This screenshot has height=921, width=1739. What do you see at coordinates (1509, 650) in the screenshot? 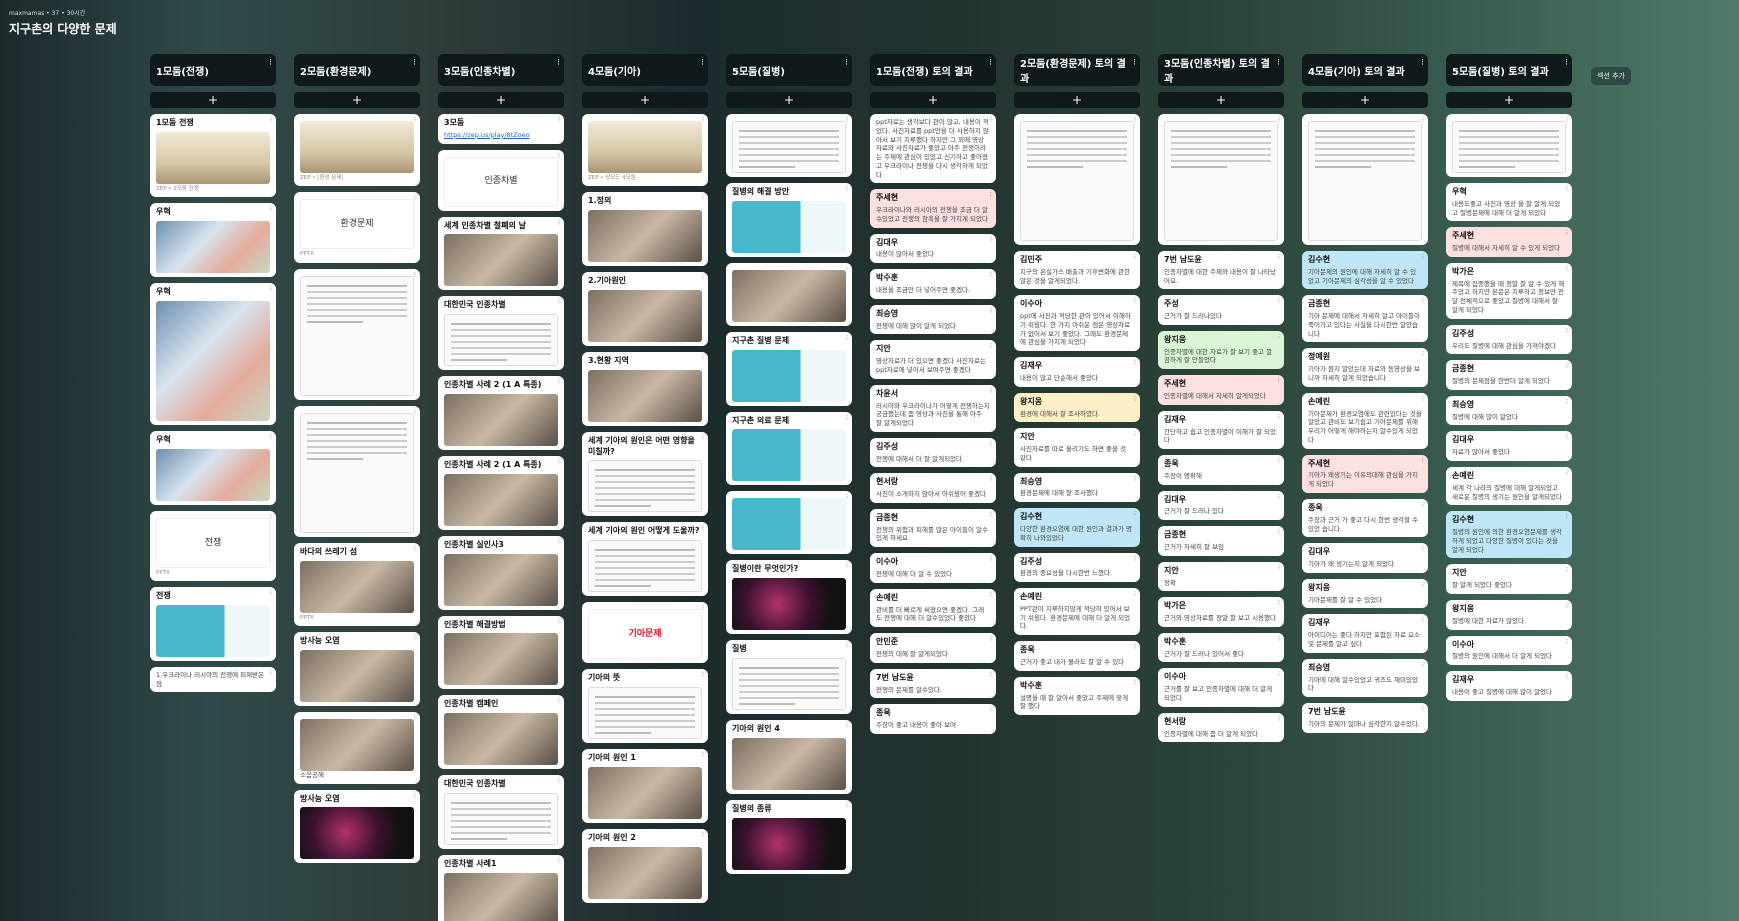
I see `post-card: ⁝ 이수아 질병의 원인에 대해서 더 알게 되었다` at bounding box center [1509, 650].